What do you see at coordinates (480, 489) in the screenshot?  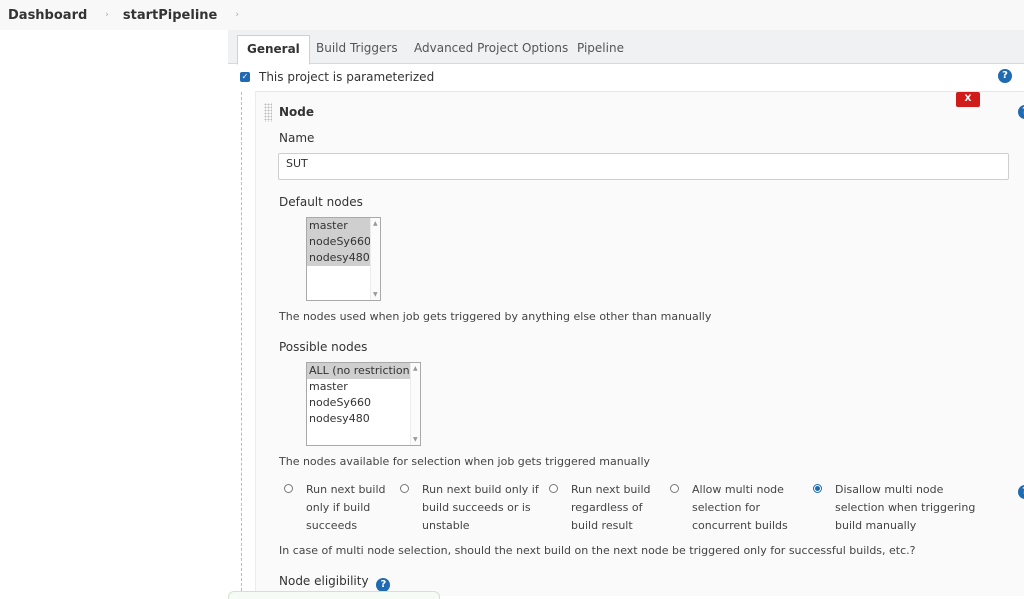 I see `radio-option-label: Run next build only if` at bounding box center [480, 489].